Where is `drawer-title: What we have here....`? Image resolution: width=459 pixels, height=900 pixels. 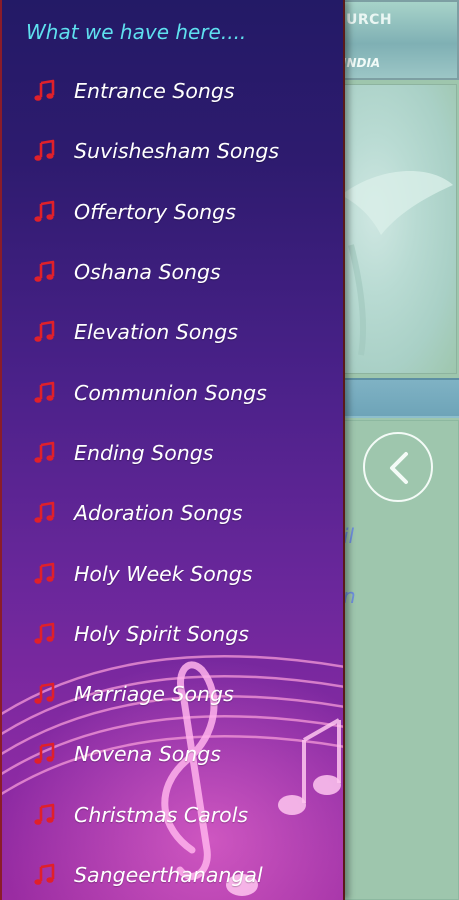
drawer-title: What we have here.... is located at coordinates (136, 32).